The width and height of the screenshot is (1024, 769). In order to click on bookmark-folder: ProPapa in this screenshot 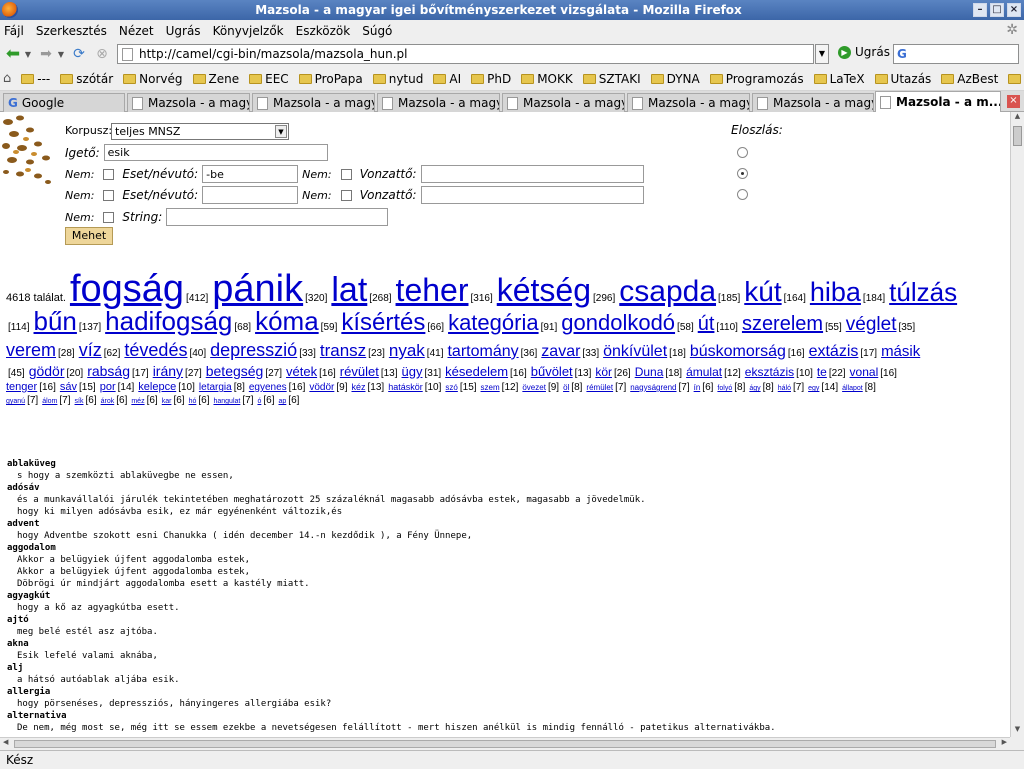, I will do `click(330, 79)`.